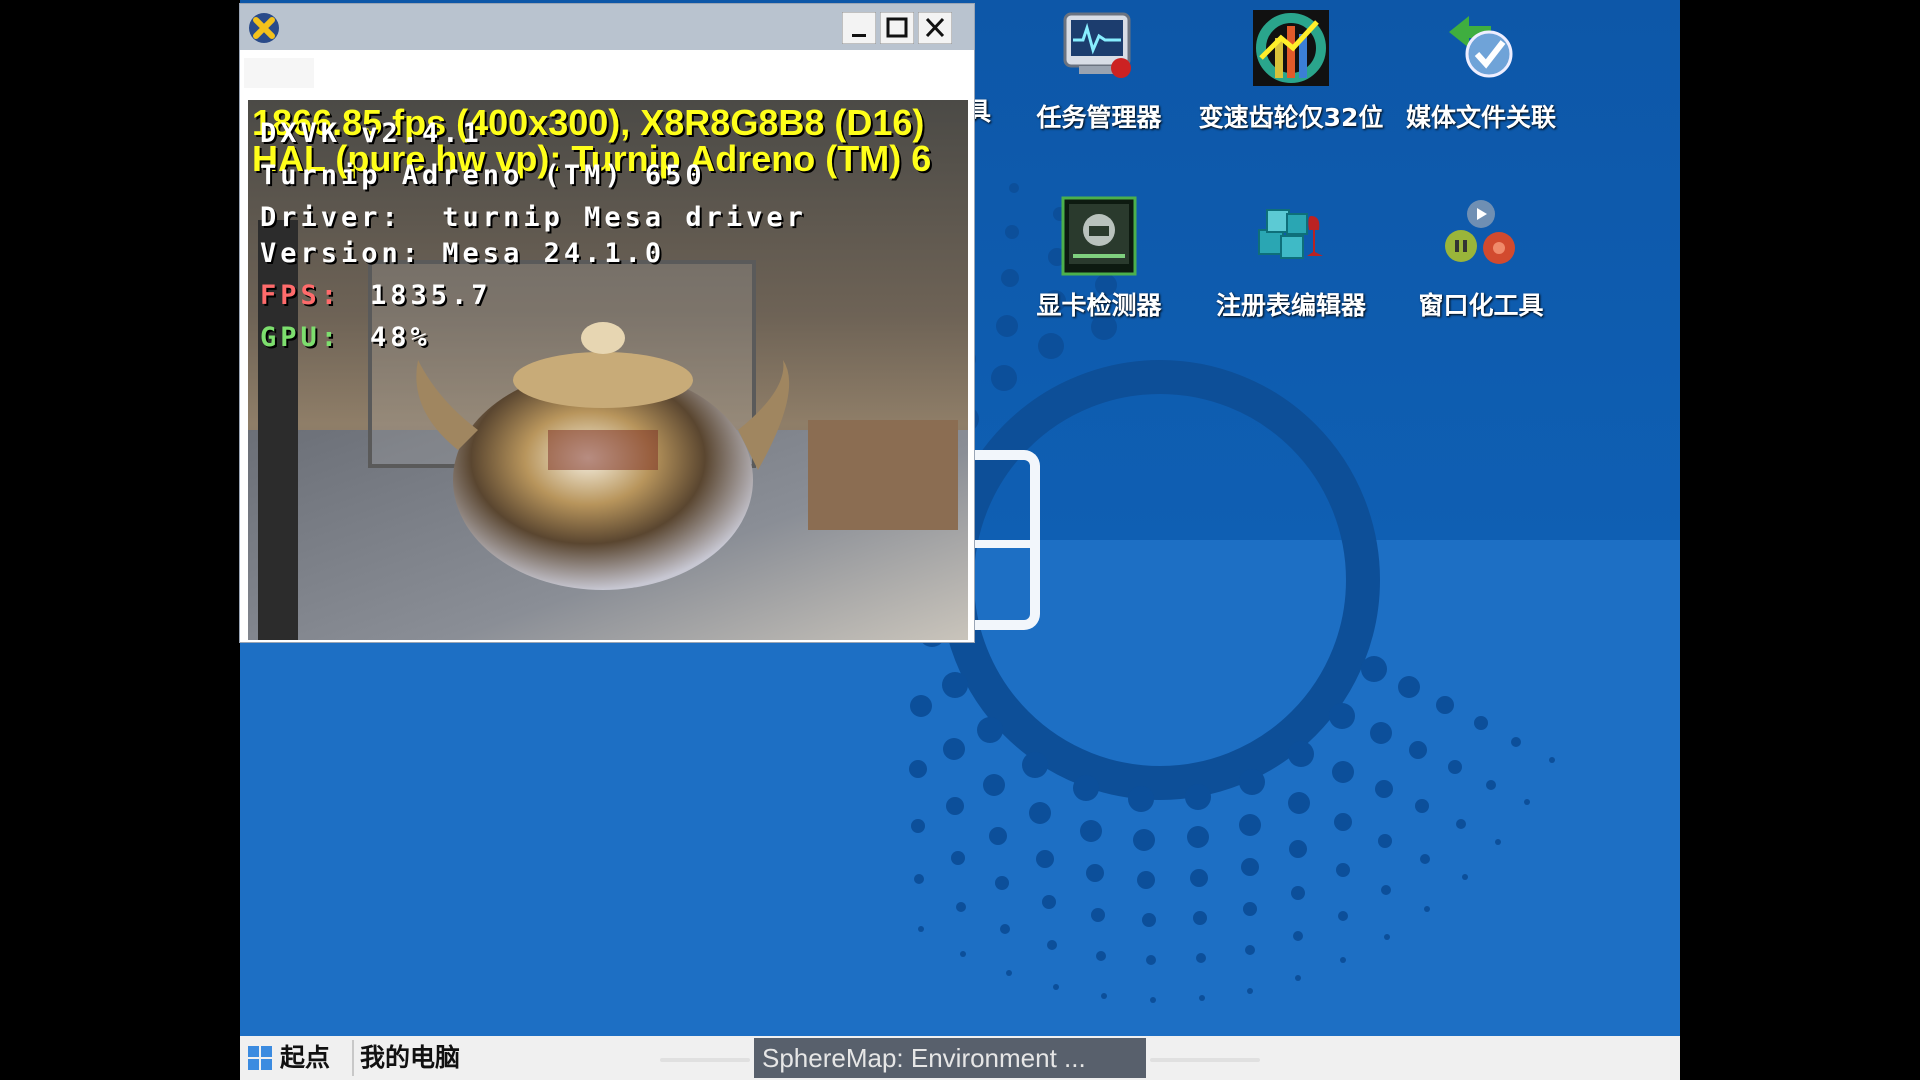 This screenshot has height=1080, width=1920. Describe the element at coordinates (279, 73) in the screenshot. I see `menu-placeholder` at that location.